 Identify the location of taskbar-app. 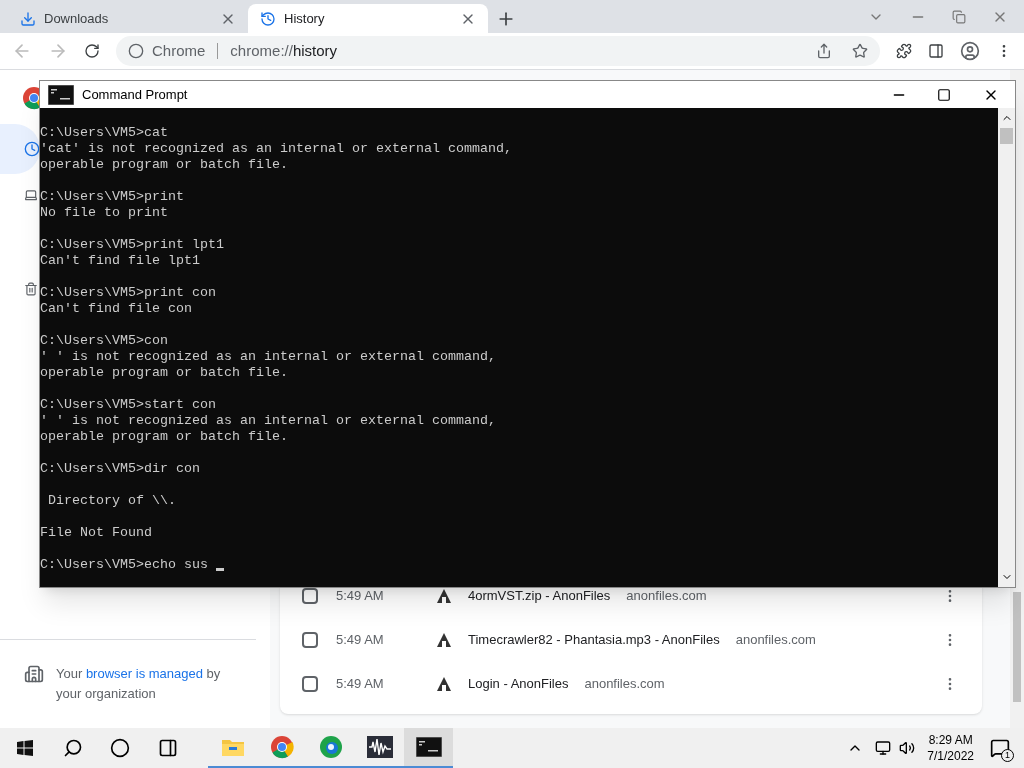
(428, 748).